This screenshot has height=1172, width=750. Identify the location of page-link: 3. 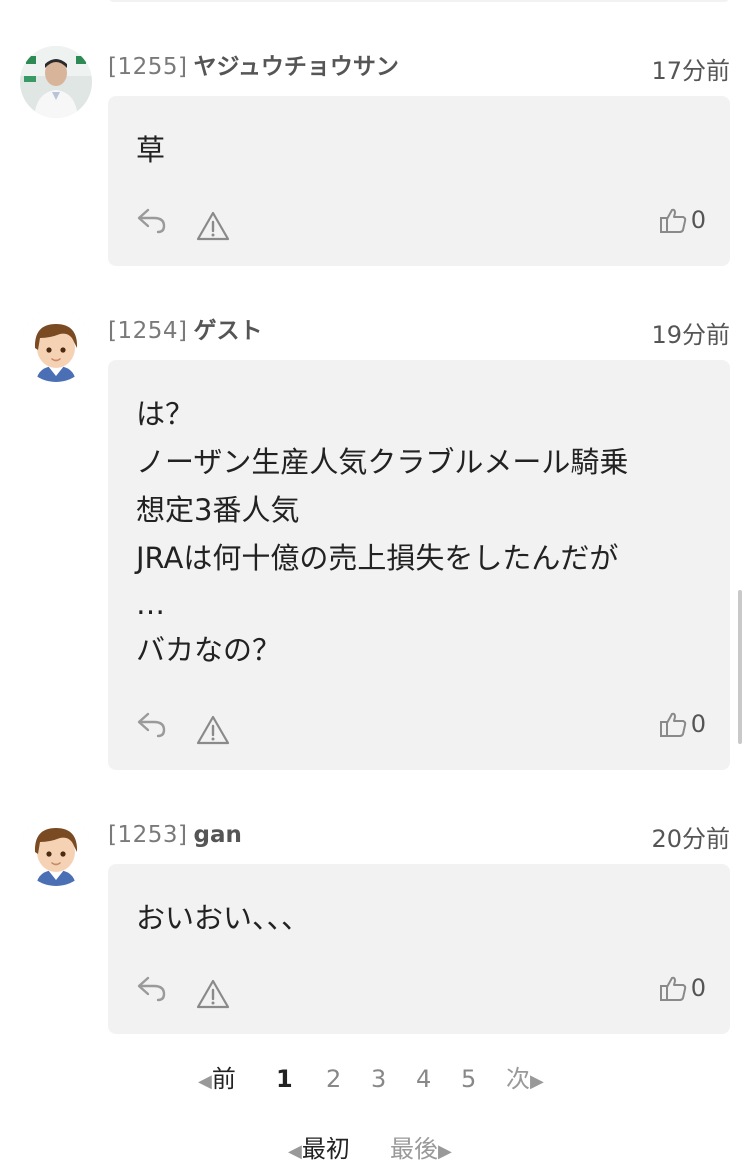
(378, 1079).